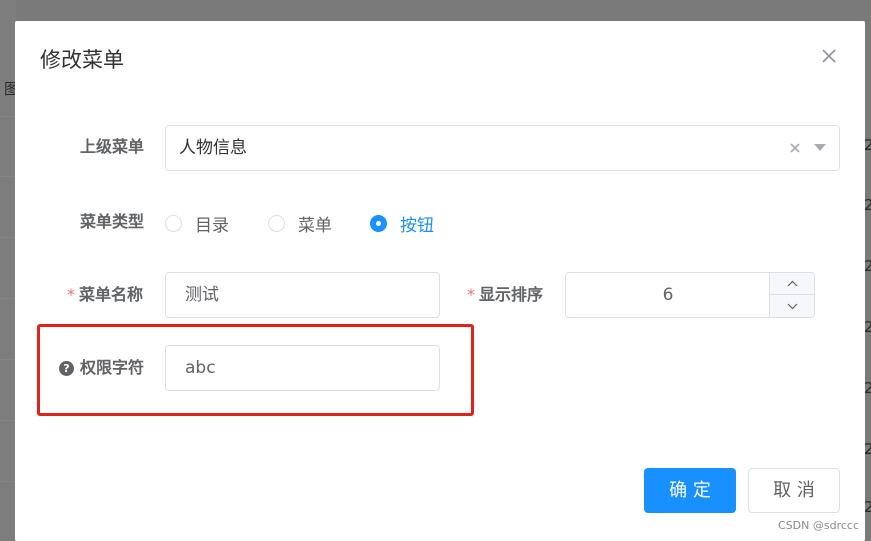 The height and width of the screenshot is (541, 871). I want to click on parent-menu-cascader: 人物信息, so click(502, 148).